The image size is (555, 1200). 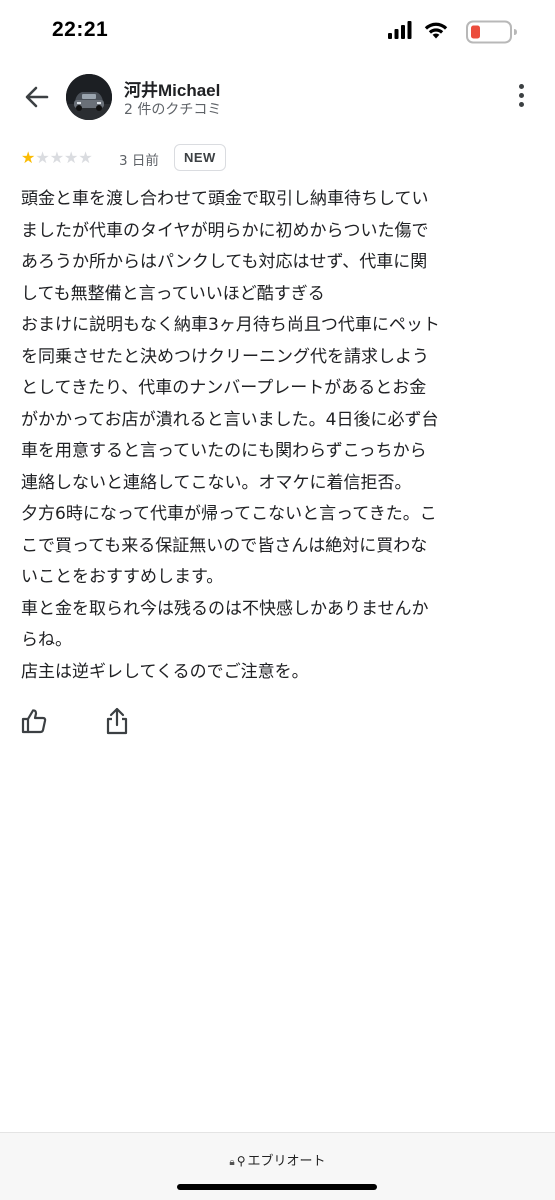 What do you see at coordinates (224, 262) in the screenshot?
I see `review-line: あろうか所からはパンクしても対応はせず、代車に関` at bounding box center [224, 262].